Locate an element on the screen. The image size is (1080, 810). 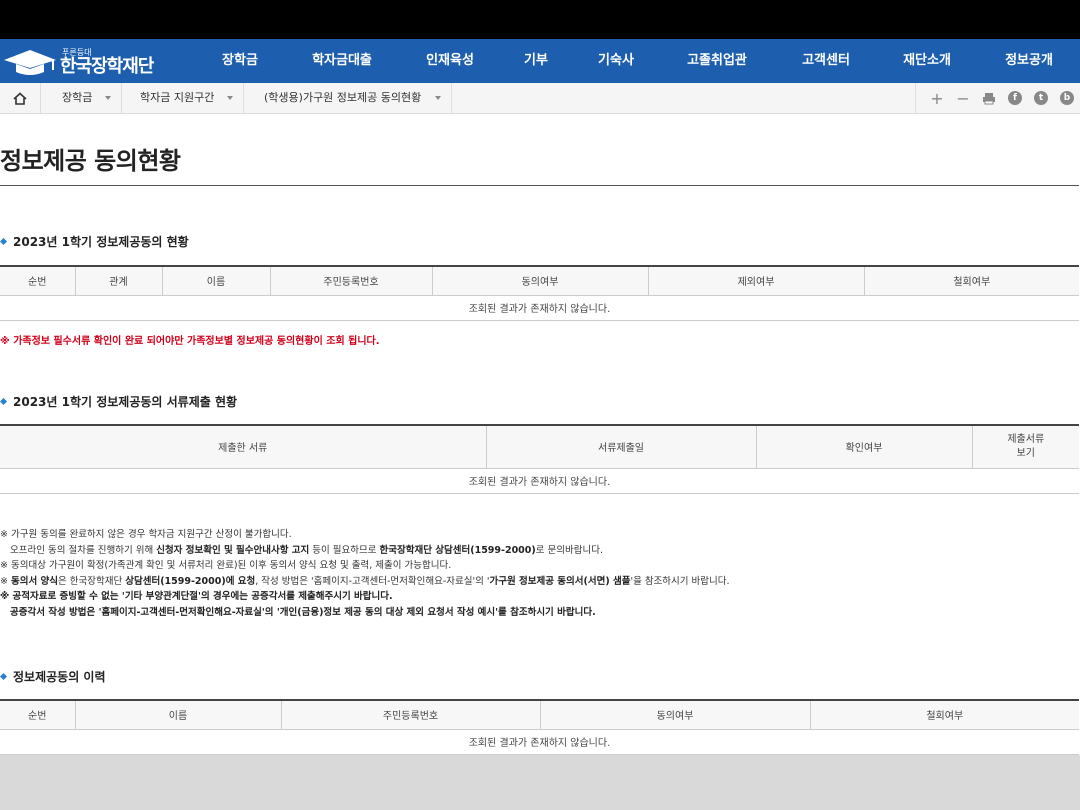
column-header: 제출한 서류 is located at coordinates (243, 446).